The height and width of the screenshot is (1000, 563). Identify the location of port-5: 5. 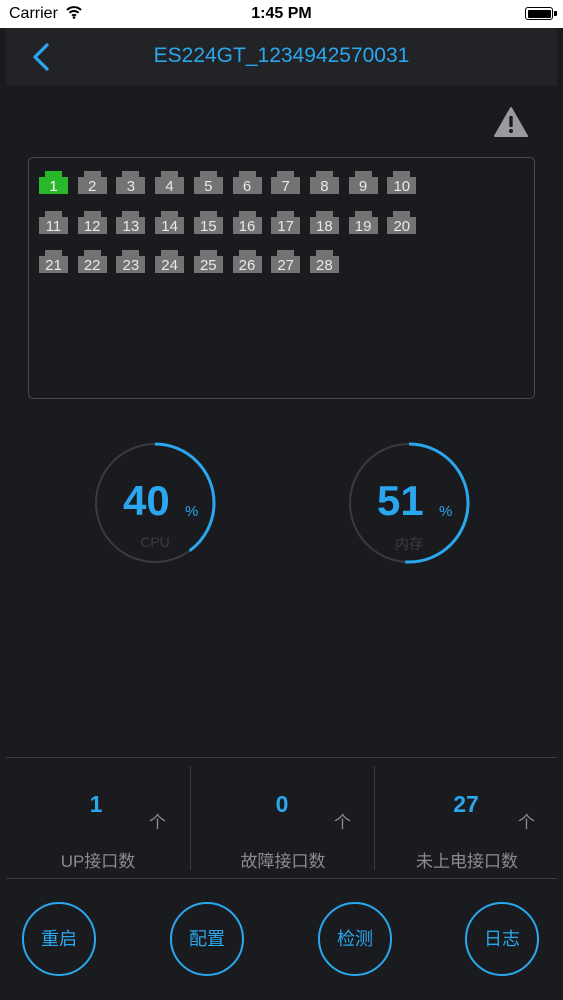
(208, 183).